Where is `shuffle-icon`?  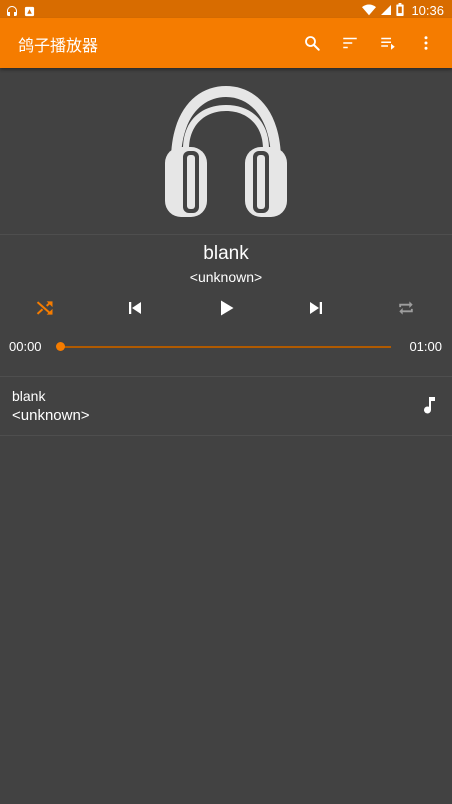 shuffle-icon is located at coordinates (44, 308).